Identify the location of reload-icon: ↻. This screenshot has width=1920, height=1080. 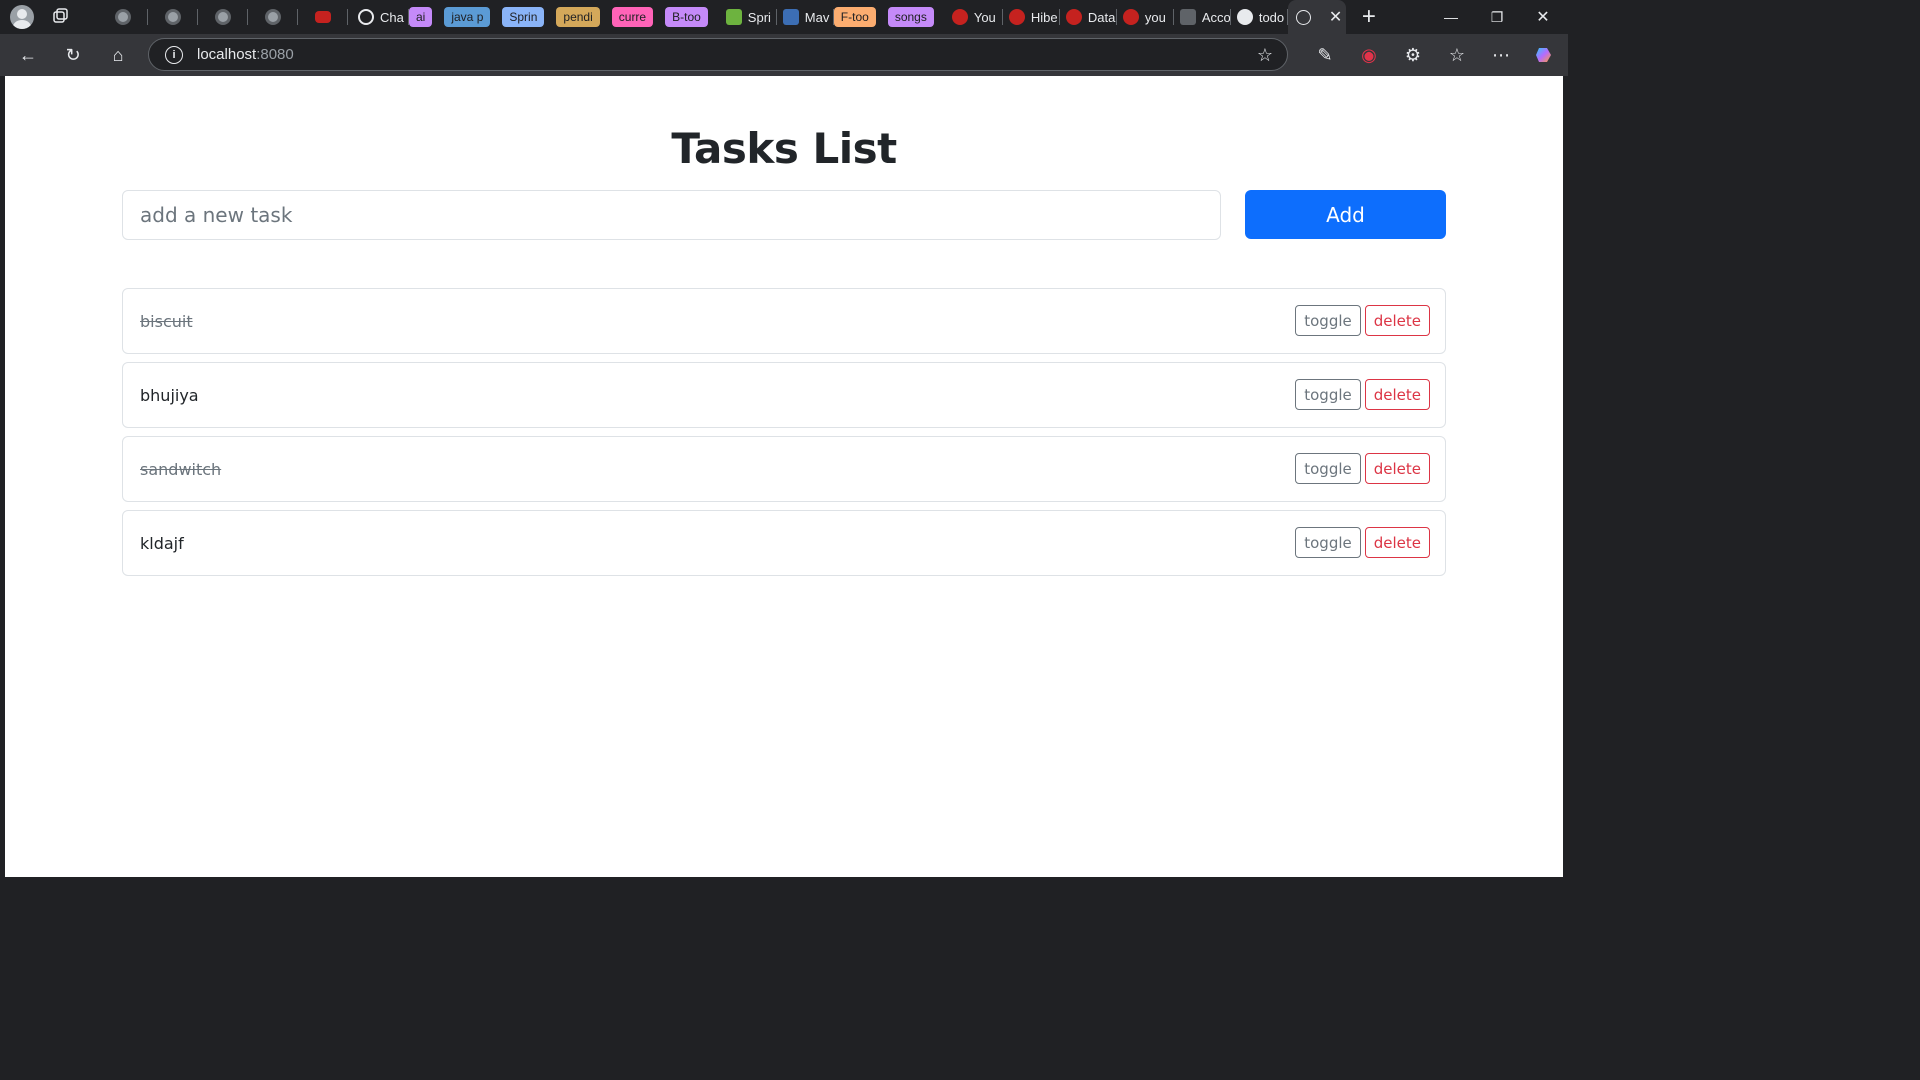
(73, 55).